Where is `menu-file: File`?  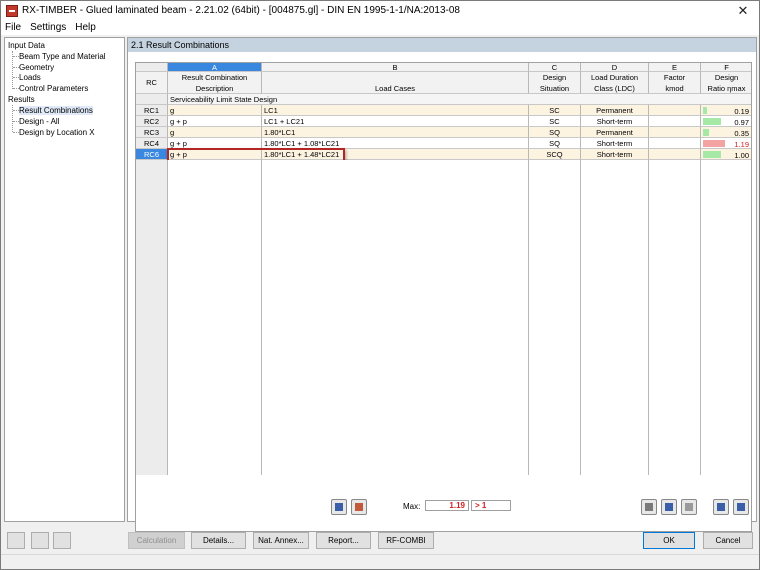 menu-file: File is located at coordinates (13, 27).